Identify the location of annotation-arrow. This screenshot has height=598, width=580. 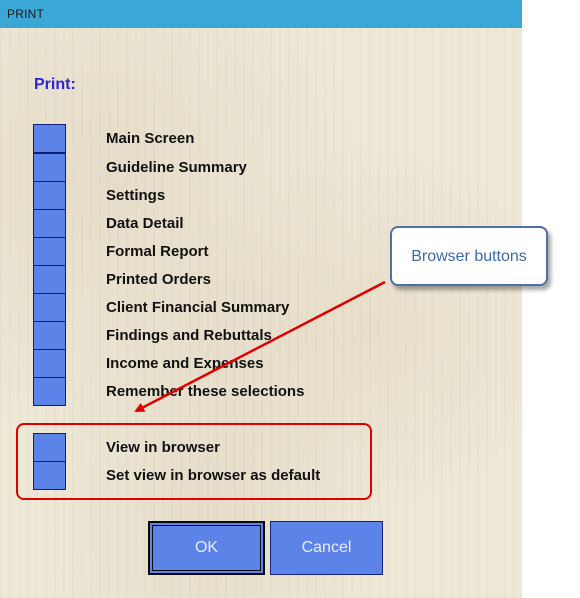
(260, 346).